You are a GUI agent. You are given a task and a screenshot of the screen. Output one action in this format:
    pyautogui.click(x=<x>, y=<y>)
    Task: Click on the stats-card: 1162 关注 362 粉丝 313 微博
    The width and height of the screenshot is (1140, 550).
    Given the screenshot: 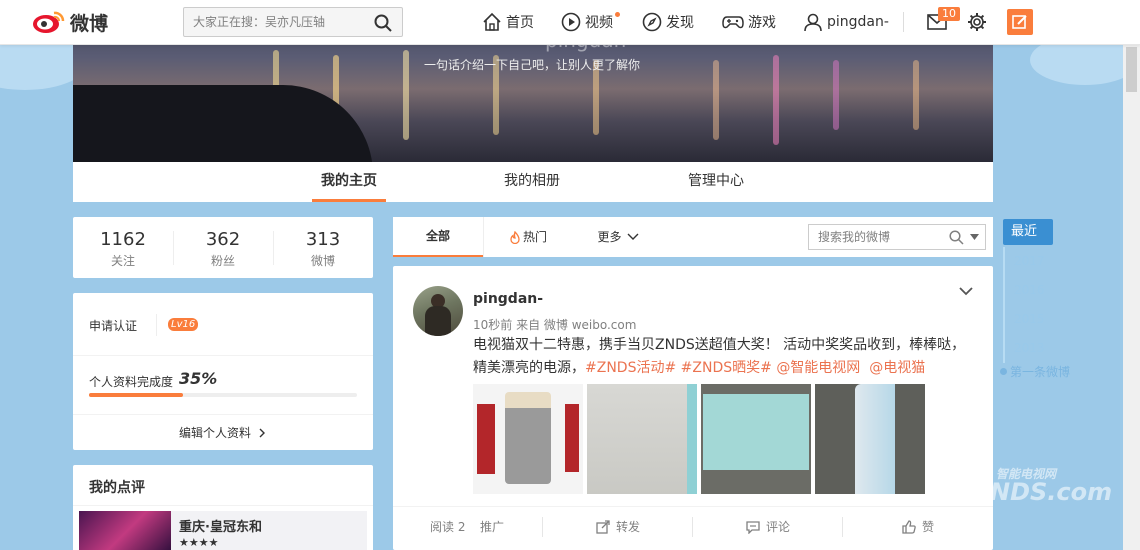 What is the action you would take?
    pyautogui.click(x=223, y=247)
    